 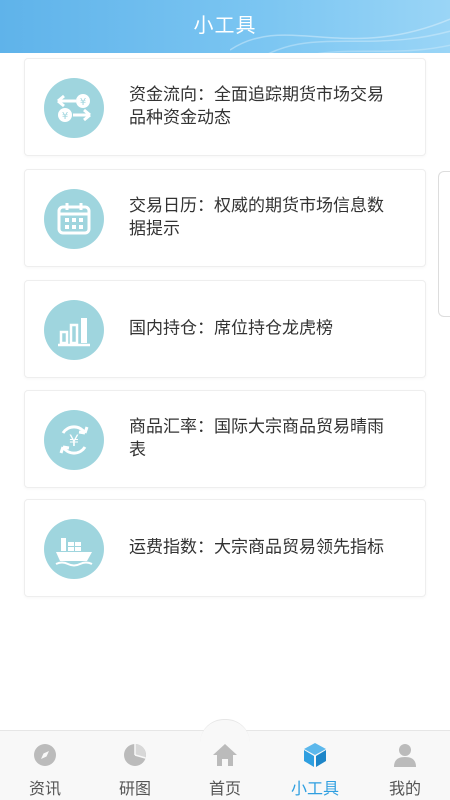 I want to click on tab-label: 首页, so click(x=224, y=788).